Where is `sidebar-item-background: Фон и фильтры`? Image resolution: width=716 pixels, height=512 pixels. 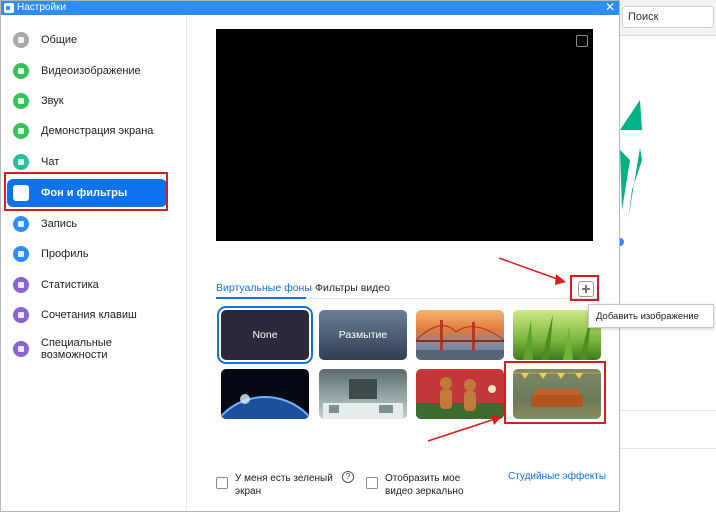 sidebar-item-background: Фон и фильтры is located at coordinates (87, 193).